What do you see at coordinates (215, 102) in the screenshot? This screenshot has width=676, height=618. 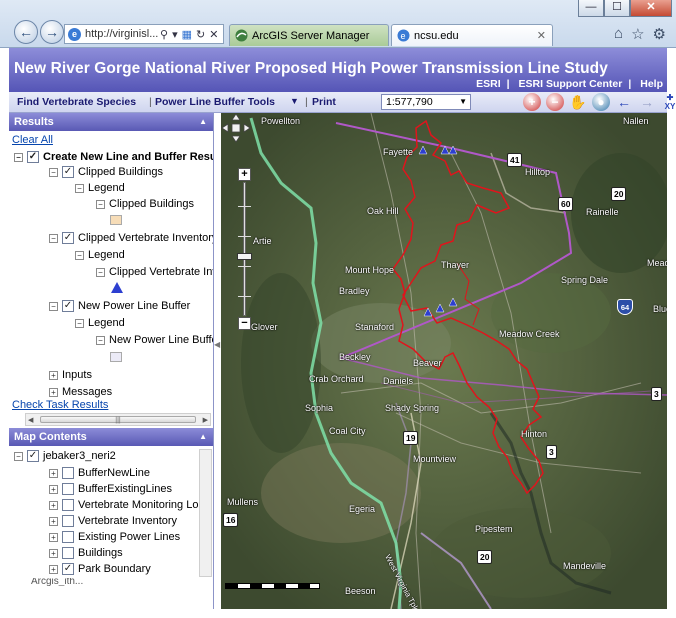 I see `buffer-tools-menu: Power Line Buffer Tools` at bounding box center [215, 102].